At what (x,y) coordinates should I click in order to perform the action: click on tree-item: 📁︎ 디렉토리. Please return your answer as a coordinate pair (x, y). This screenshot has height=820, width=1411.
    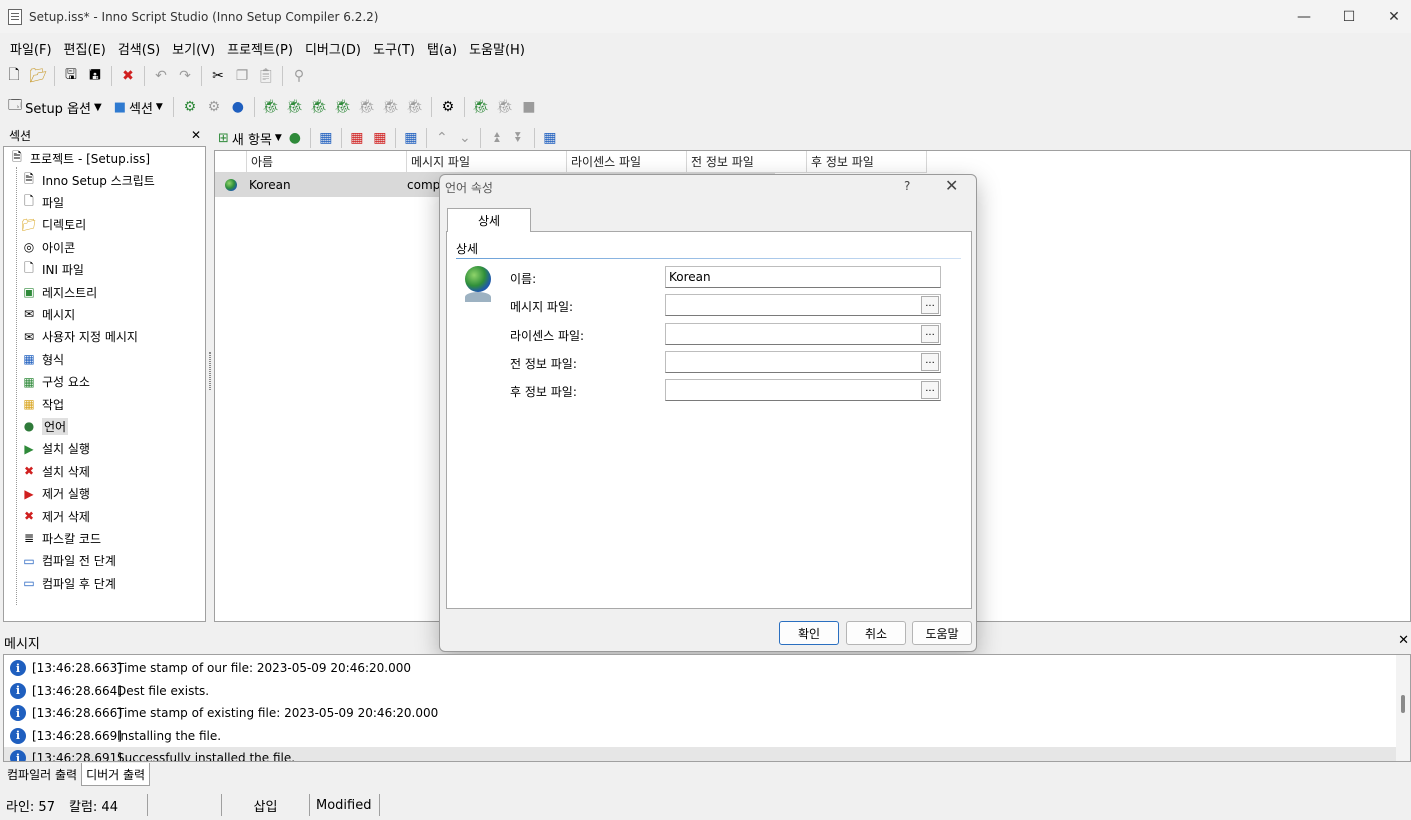
    Looking at the image, I should click on (53, 225).